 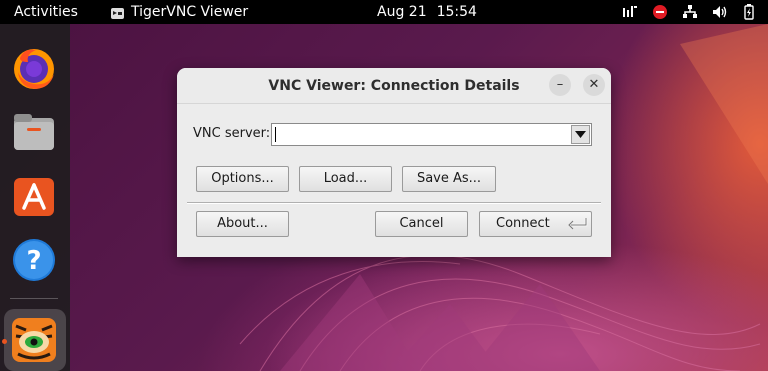 What do you see at coordinates (4, 341) in the screenshot?
I see `running-indicator` at bounding box center [4, 341].